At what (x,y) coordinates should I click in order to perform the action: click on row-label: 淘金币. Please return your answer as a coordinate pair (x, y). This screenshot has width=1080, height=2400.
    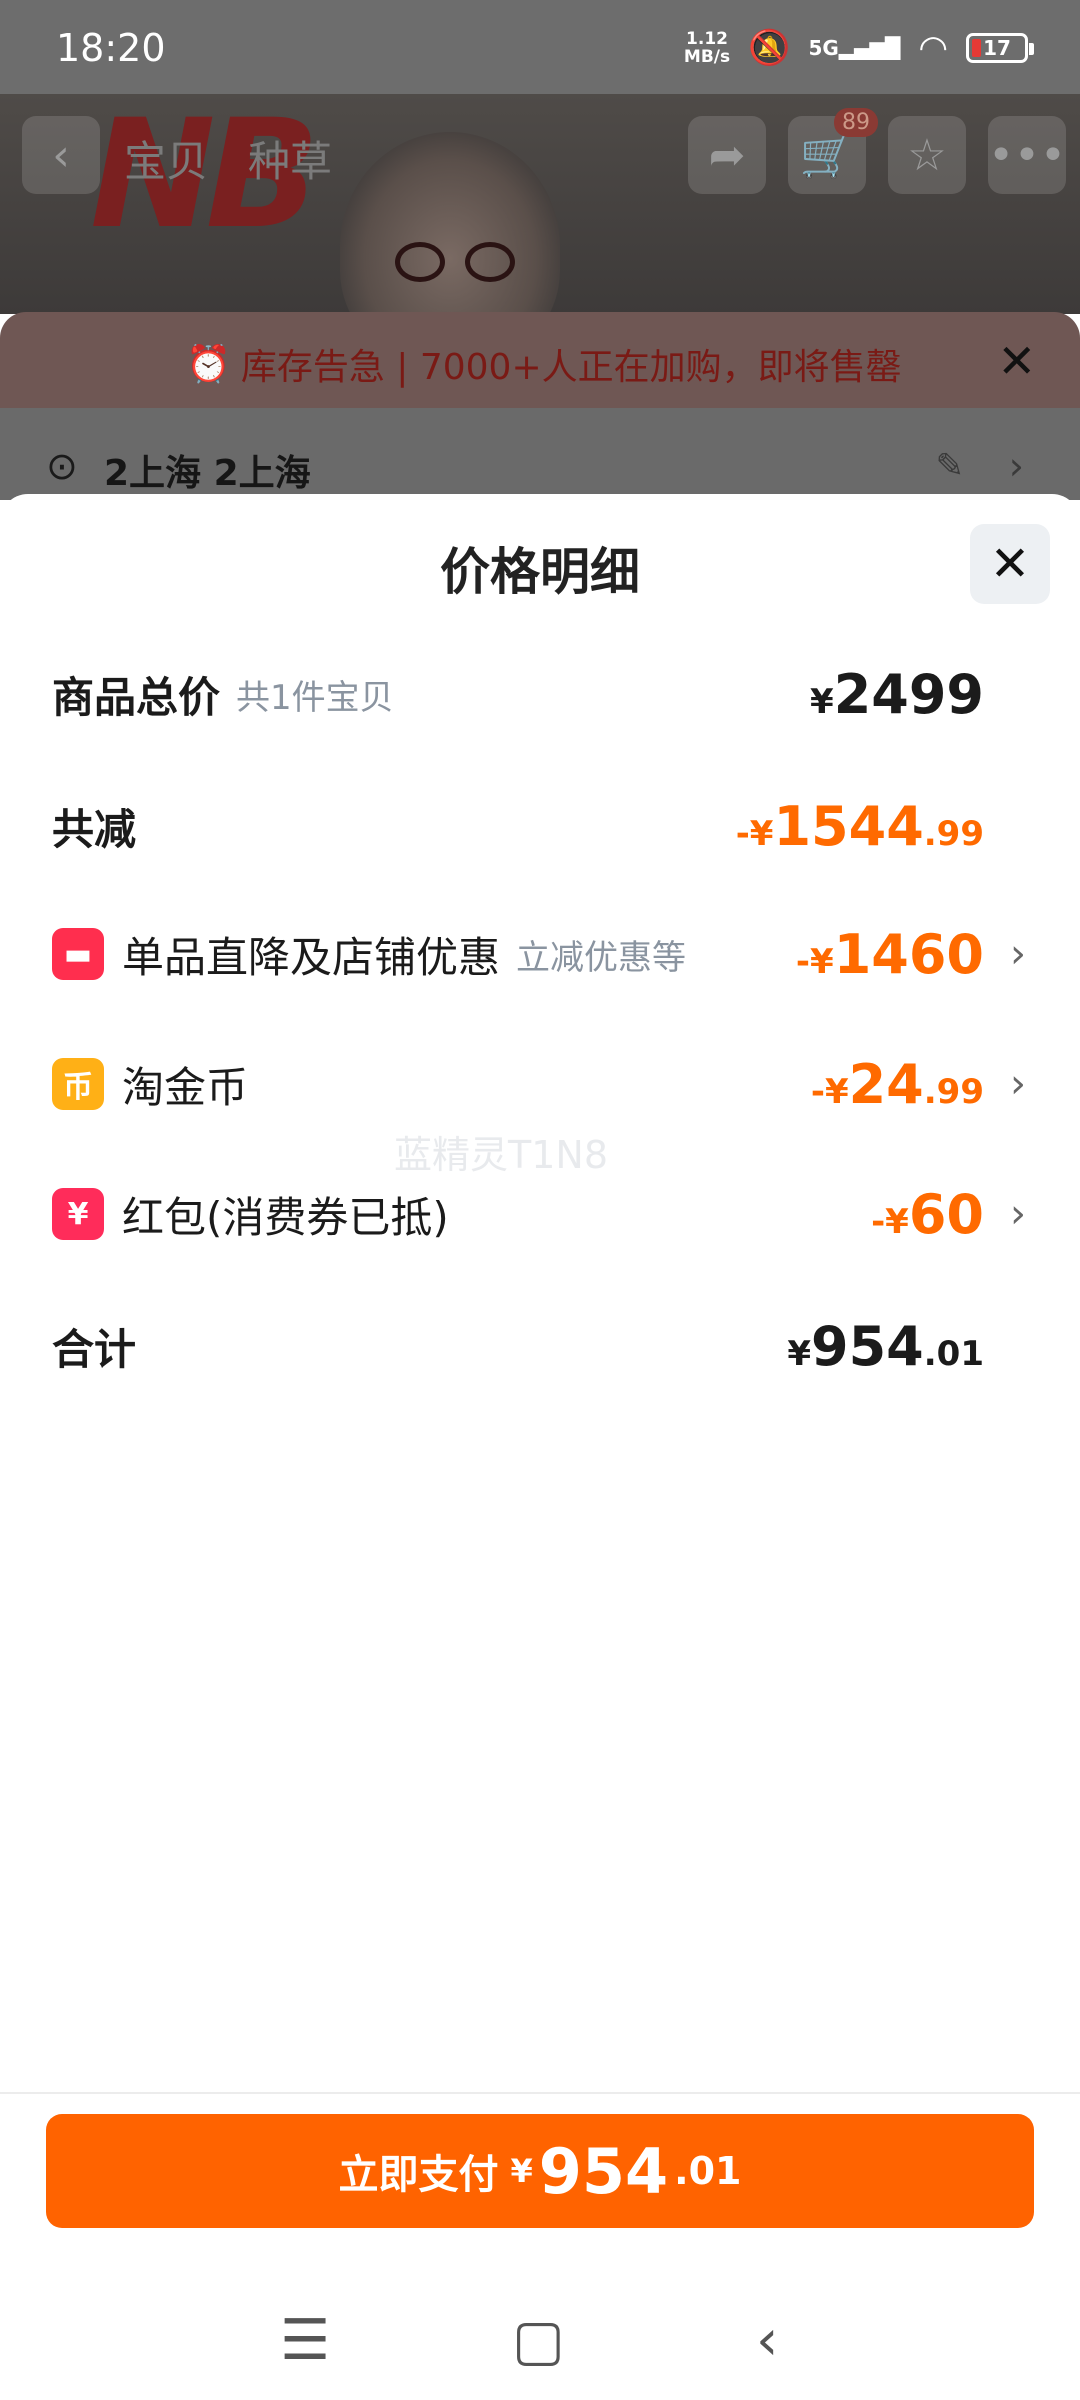
    Looking at the image, I should click on (185, 1087).